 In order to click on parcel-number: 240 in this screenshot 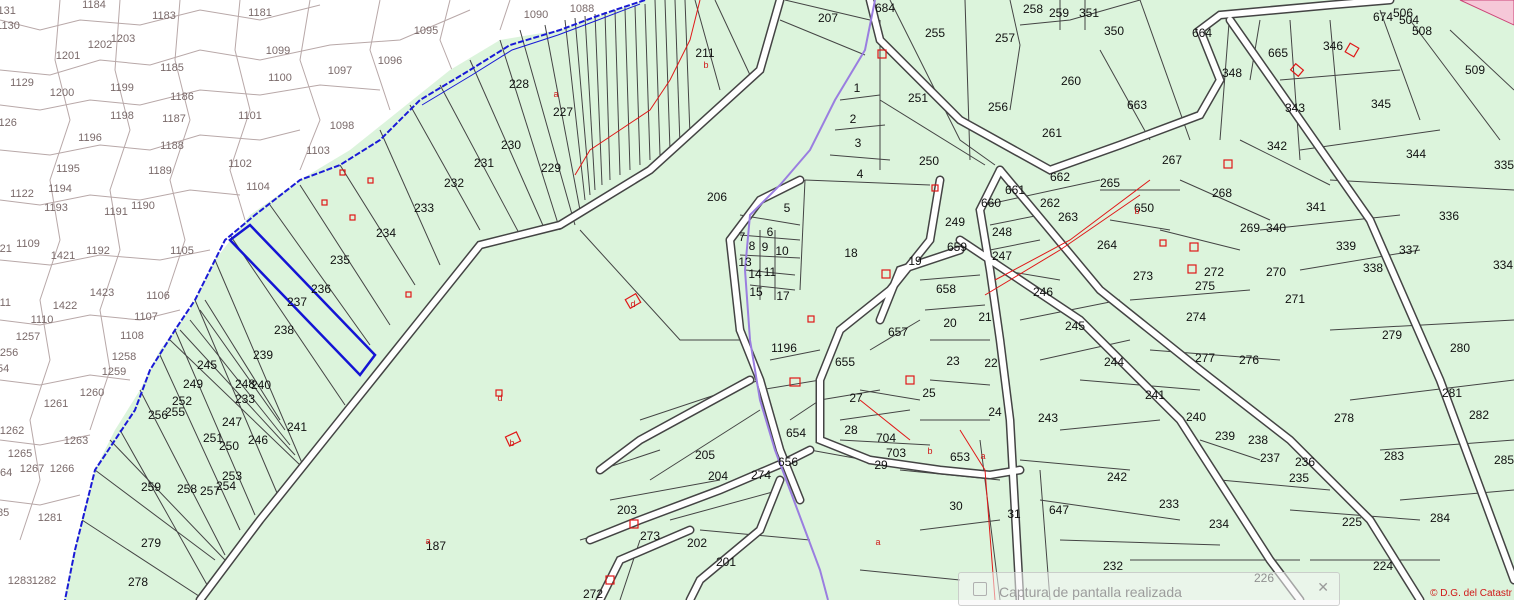, I will do `click(1196, 417)`.